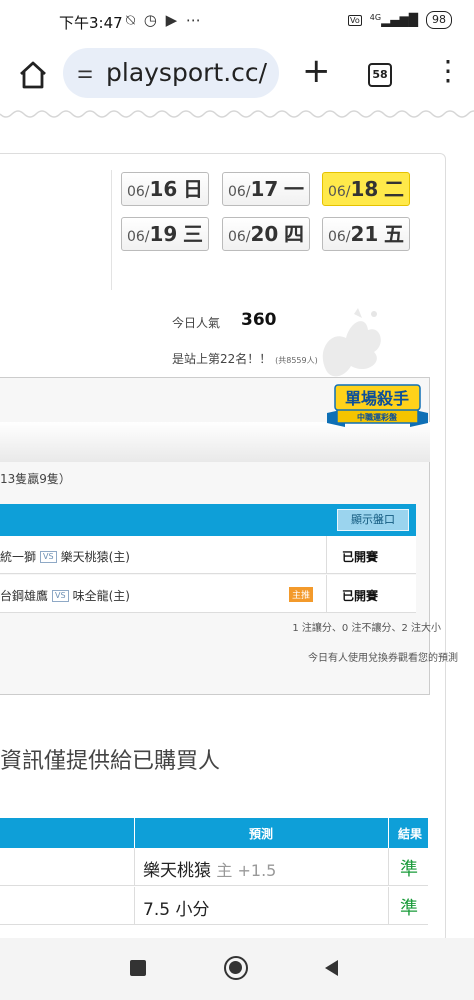 The height and width of the screenshot is (1000, 474). What do you see at coordinates (394, 189) in the screenshot?
I see `date-weekday: 二` at bounding box center [394, 189].